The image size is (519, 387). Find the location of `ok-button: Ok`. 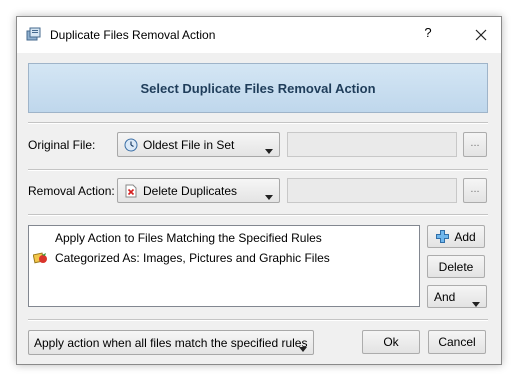

ok-button: Ok is located at coordinates (391, 342).